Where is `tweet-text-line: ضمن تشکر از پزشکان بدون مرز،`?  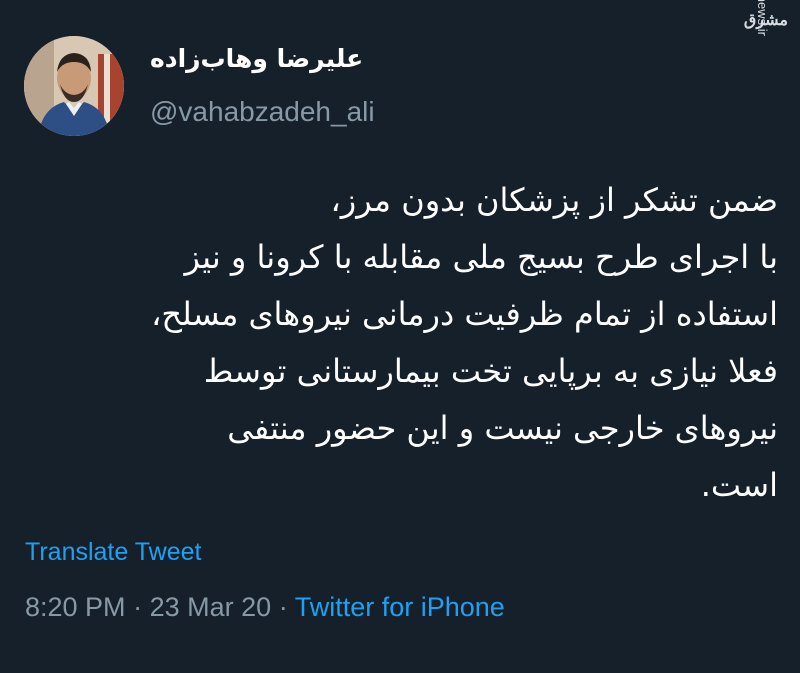 tweet-text-line: ضمن تشکر از پزشکان بدون مرز، is located at coordinates (554, 200).